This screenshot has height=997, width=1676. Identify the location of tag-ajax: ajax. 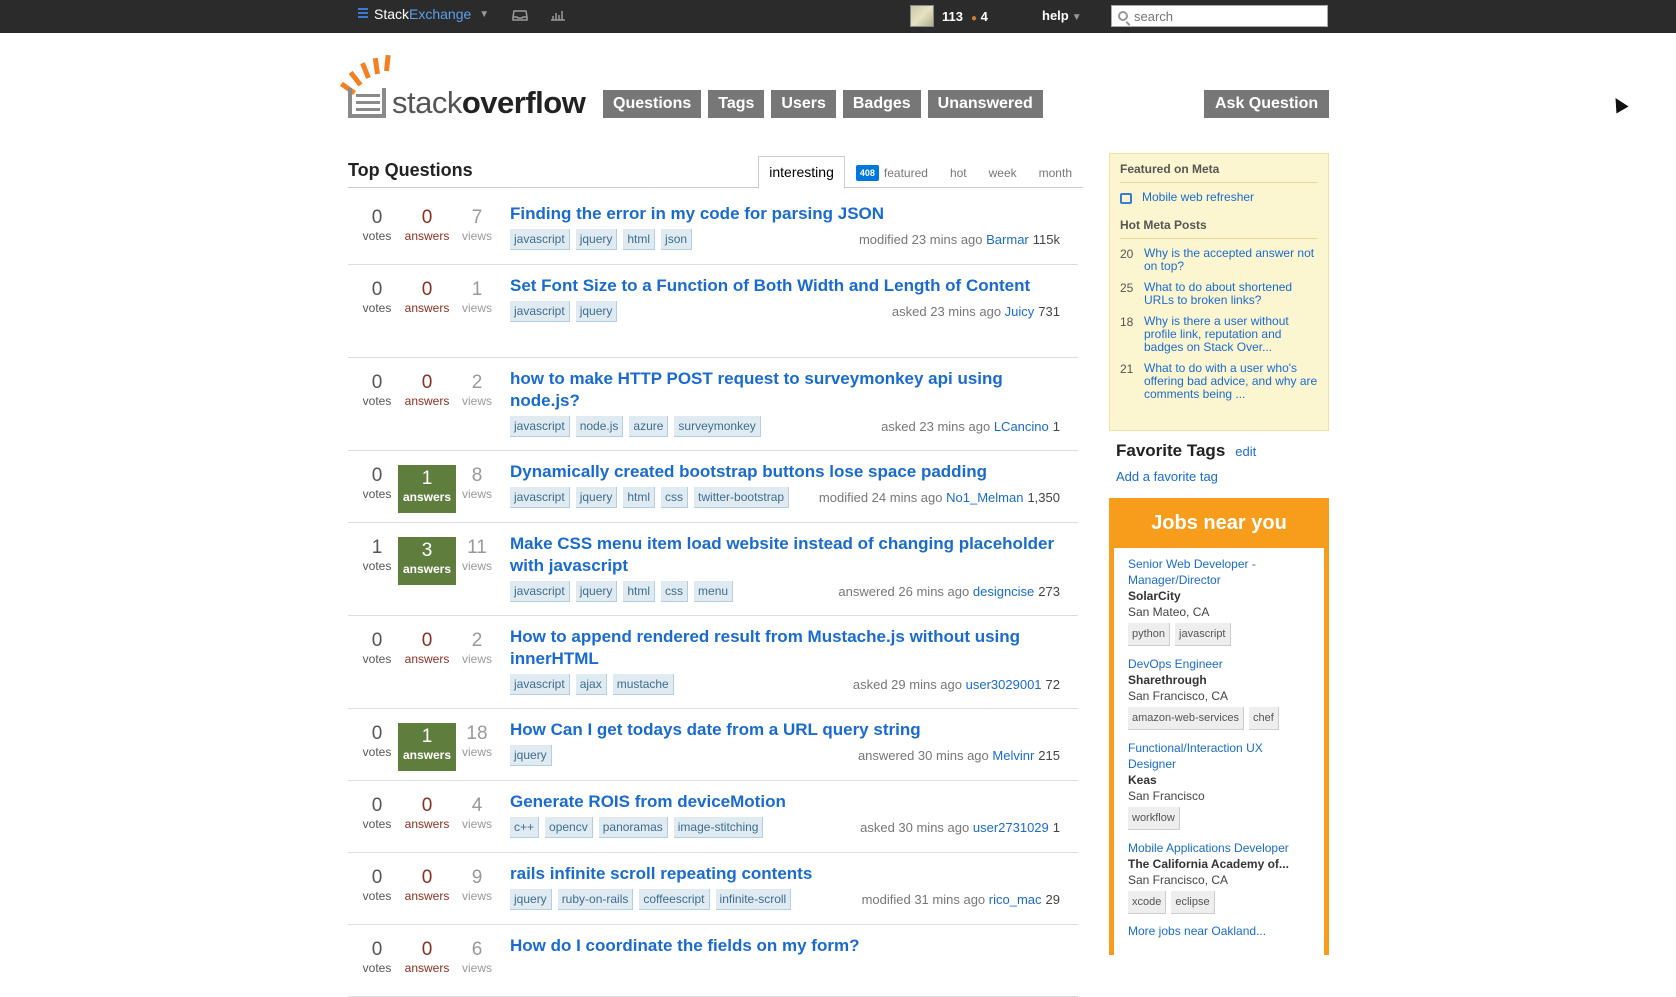
(591, 684).